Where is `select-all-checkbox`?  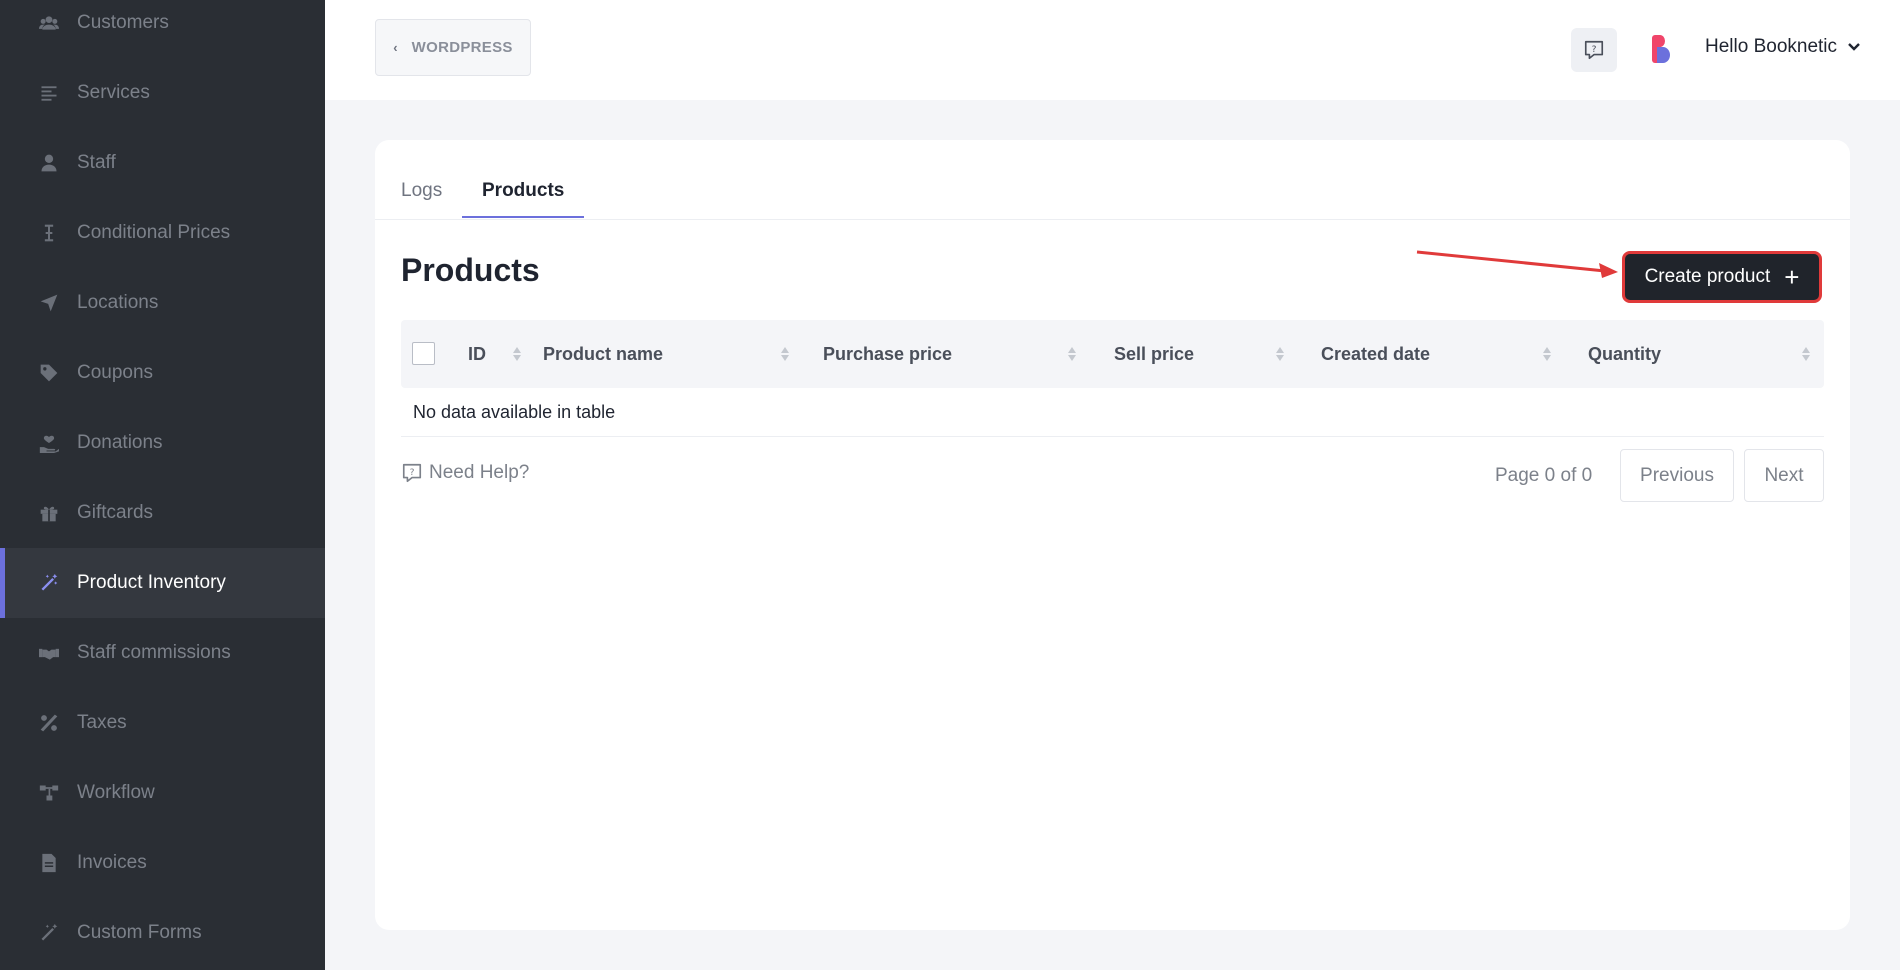 select-all-checkbox is located at coordinates (423, 353).